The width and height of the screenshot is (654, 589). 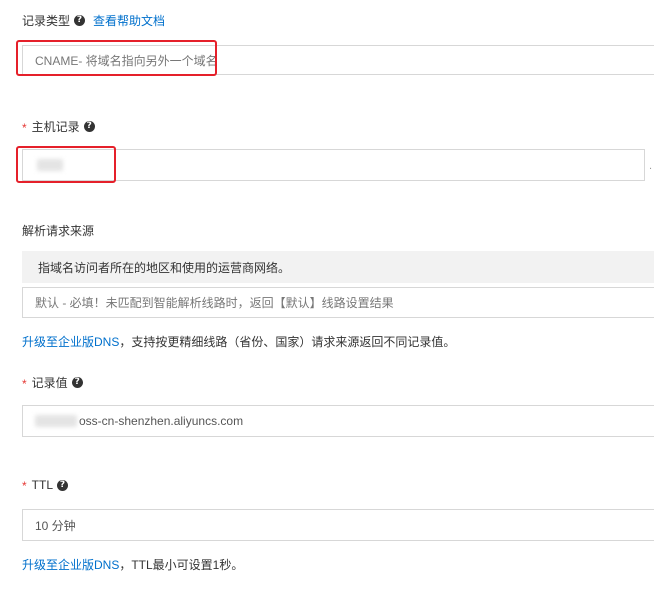 I want to click on resolution-source-description: 指域名访问者所在的地区和使用的运营商网络。, so click(x=338, y=267).